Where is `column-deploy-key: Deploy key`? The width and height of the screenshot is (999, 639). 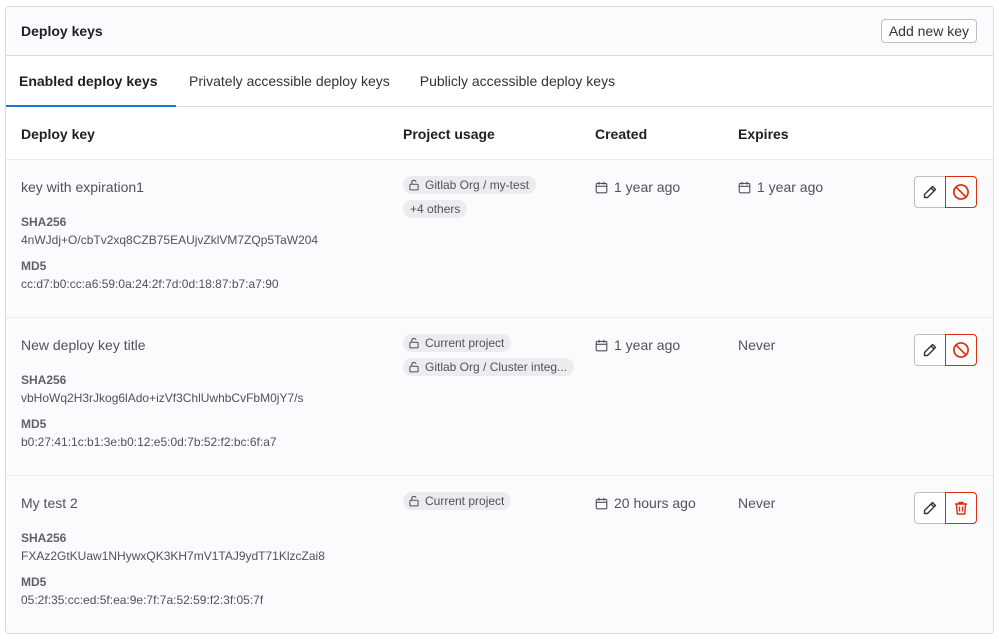
column-deploy-key: Deploy key is located at coordinates (58, 134).